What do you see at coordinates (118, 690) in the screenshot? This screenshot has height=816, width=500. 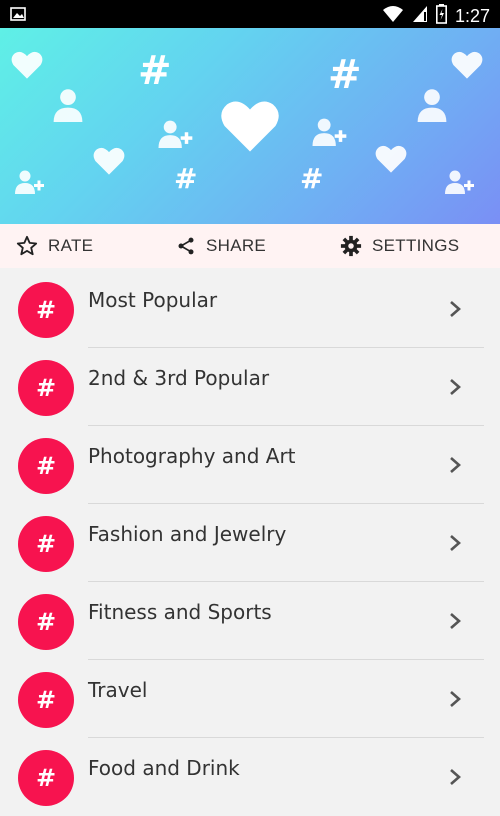 I see `list-item-label: Travel` at bounding box center [118, 690].